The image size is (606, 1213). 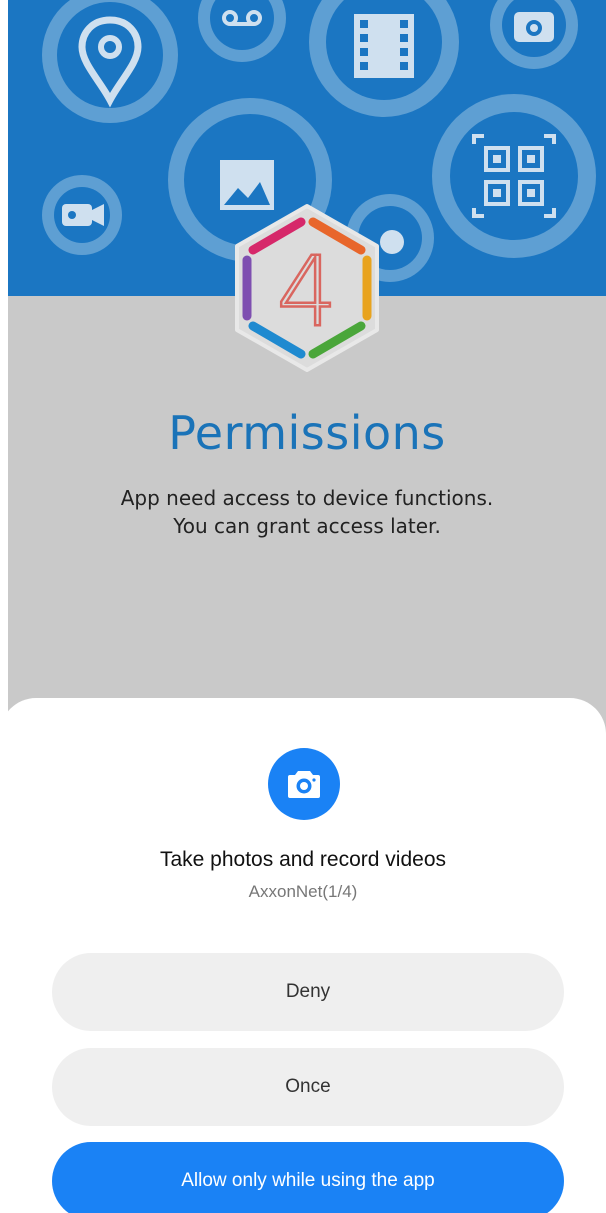 What do you see at coordinates (242, 31) in the screenshot?
I see `voicemail-icon` at bounding box center [242, 31].